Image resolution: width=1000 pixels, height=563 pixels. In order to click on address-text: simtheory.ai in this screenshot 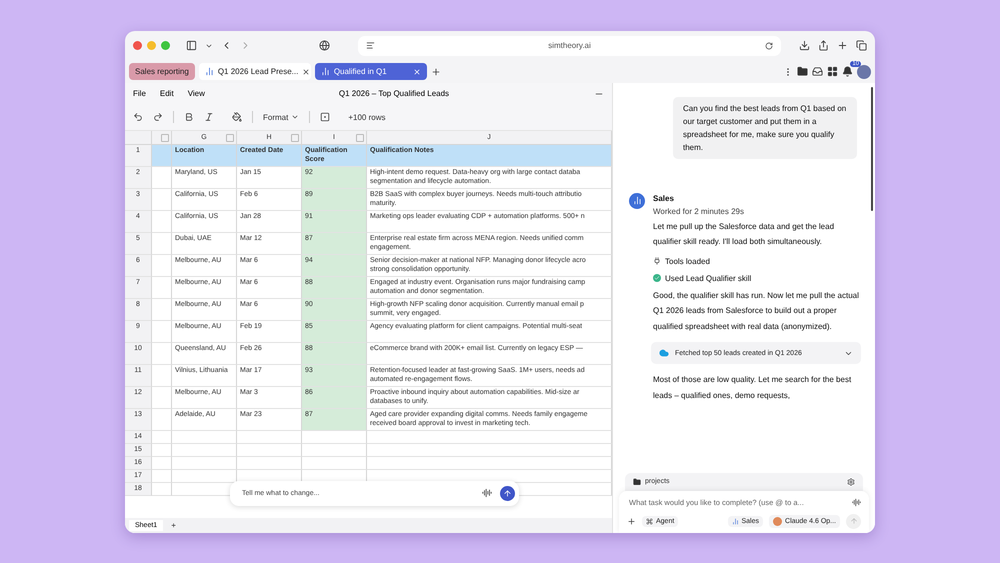, I will do `click(569, 45)`.